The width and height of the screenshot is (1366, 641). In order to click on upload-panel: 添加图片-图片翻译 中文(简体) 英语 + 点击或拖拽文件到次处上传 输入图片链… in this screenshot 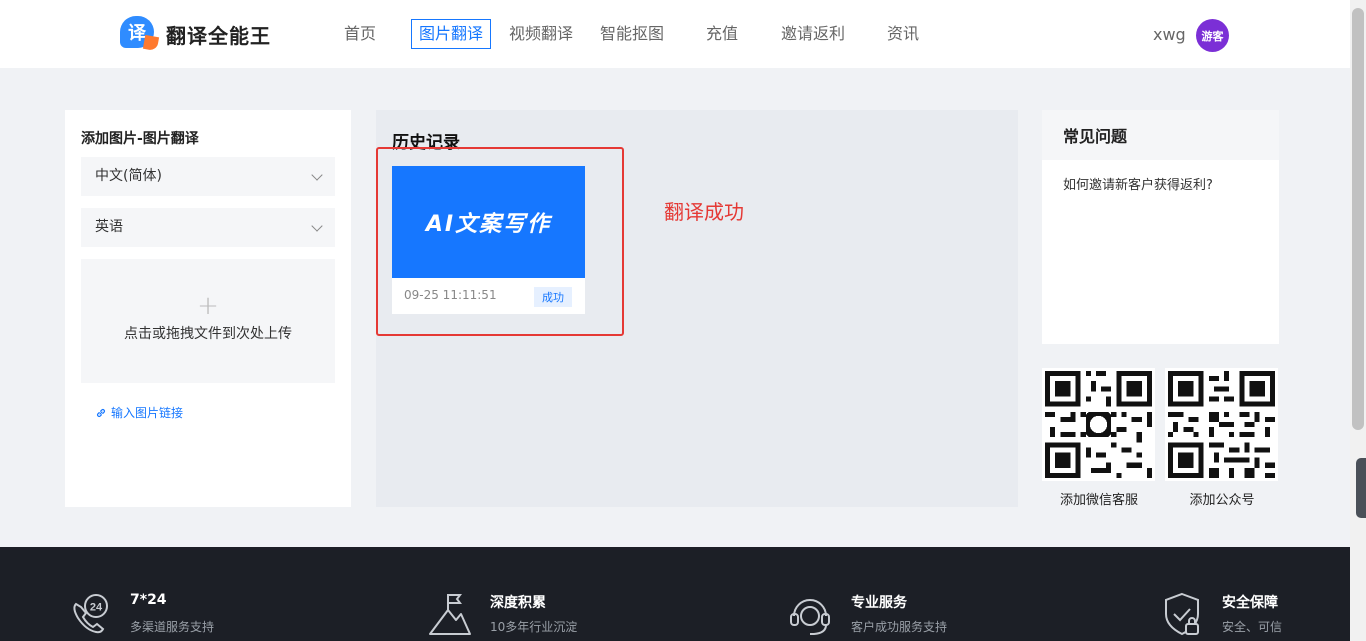, I will do `click(208, 308)`.